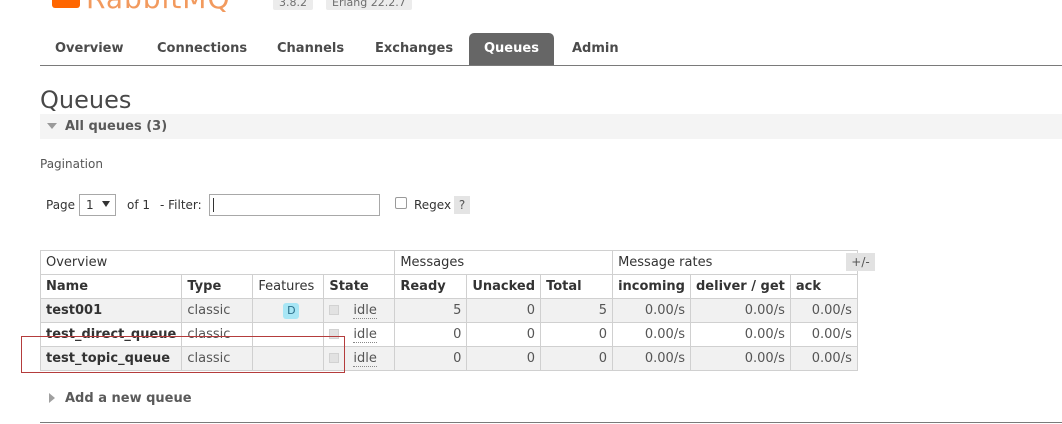 The width and height of the screenshot is (1062, 424). I want to click on version-badge: 3.8.2, so click(293, 5).